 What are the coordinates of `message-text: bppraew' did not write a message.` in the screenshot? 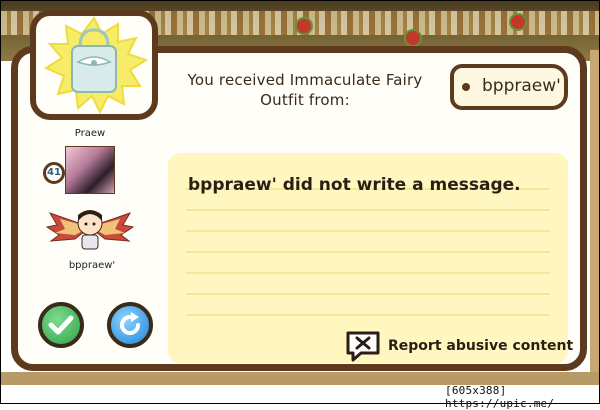 It's located at (354, 185).